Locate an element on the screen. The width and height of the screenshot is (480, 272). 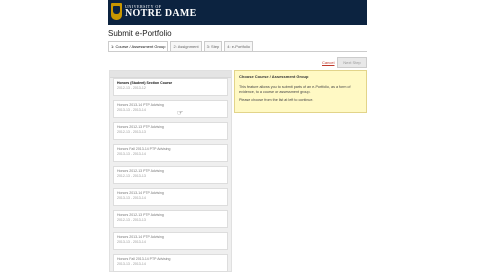
logo-main-line: NOTRE DAME is located at coordinates (161, 13).